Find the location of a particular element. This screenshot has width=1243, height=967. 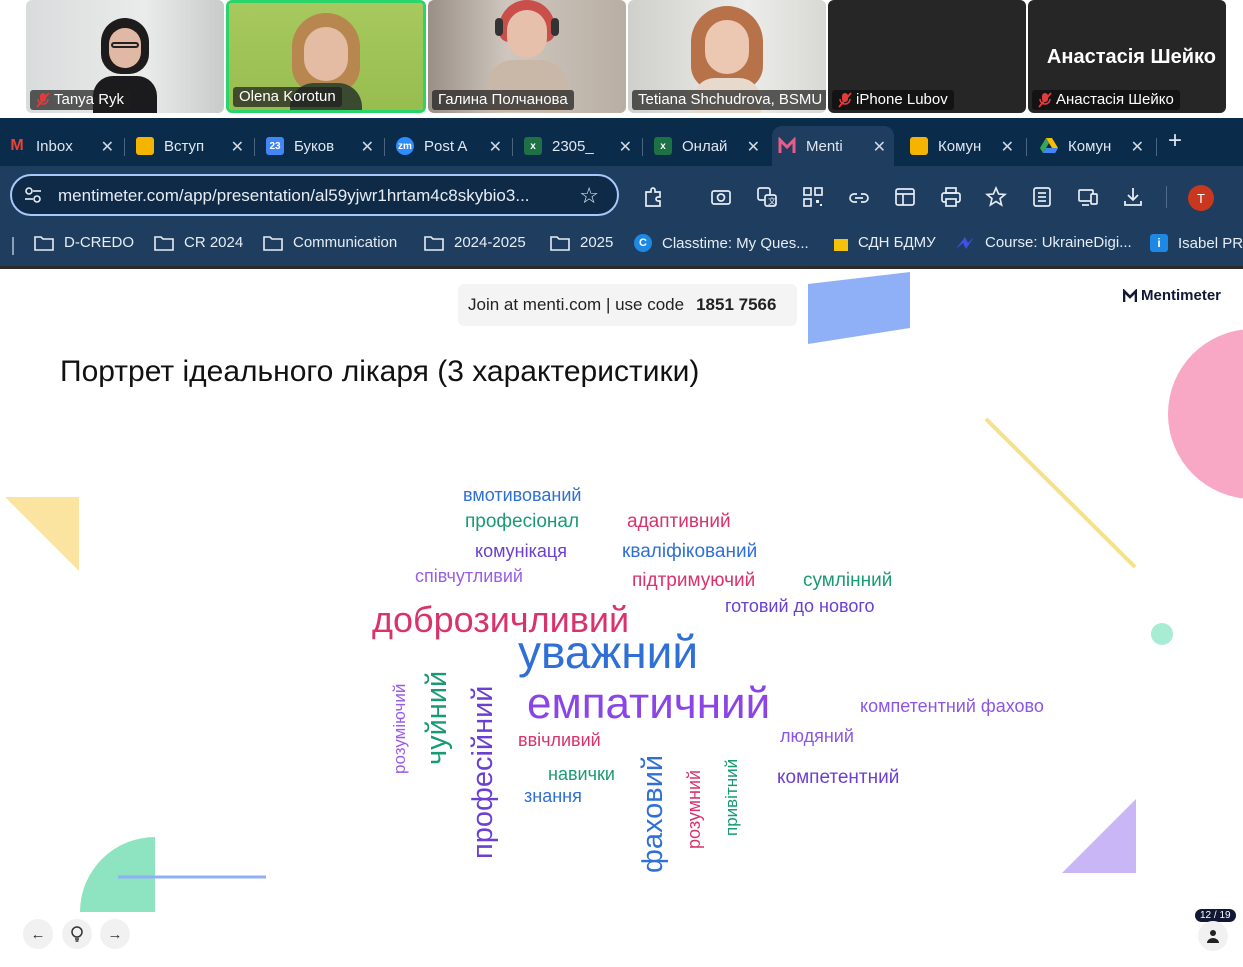

tab-2305: x 2305_ ✕ is located at coordinates (579, 146).